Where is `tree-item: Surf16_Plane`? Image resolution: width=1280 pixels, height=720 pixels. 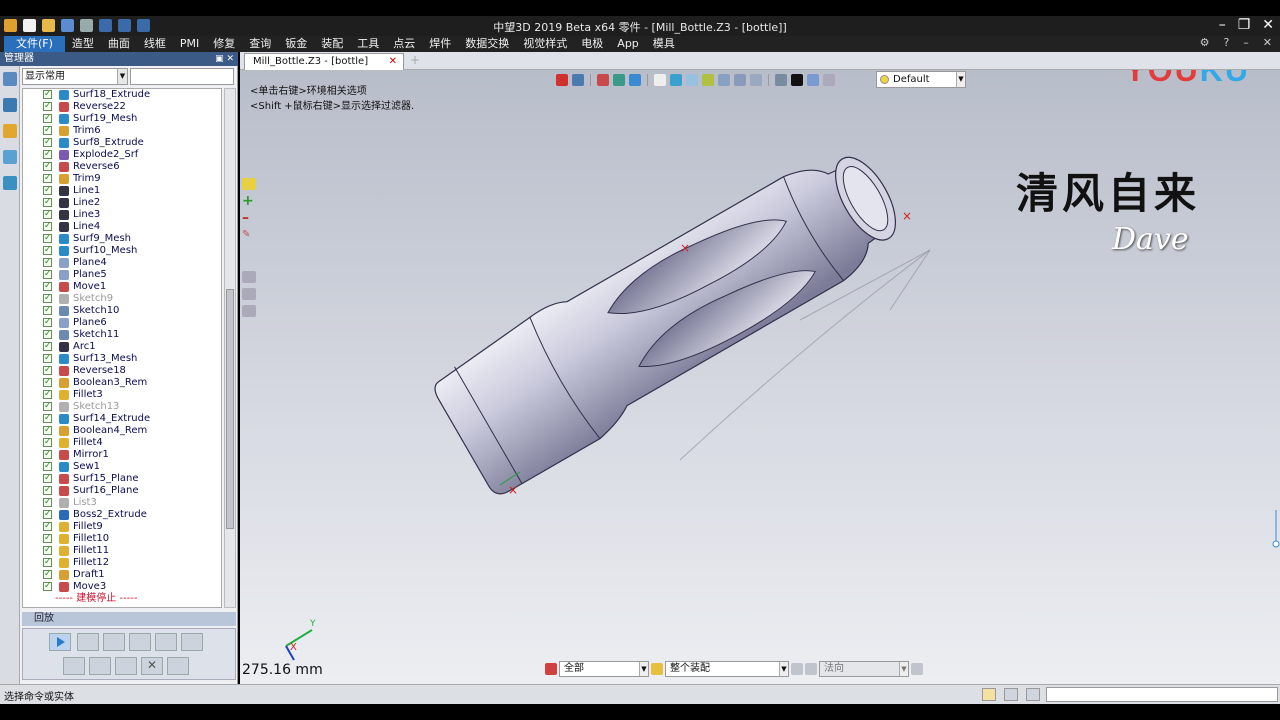
tree-item: Surf16_Plane is located at coordinates (122, 490).